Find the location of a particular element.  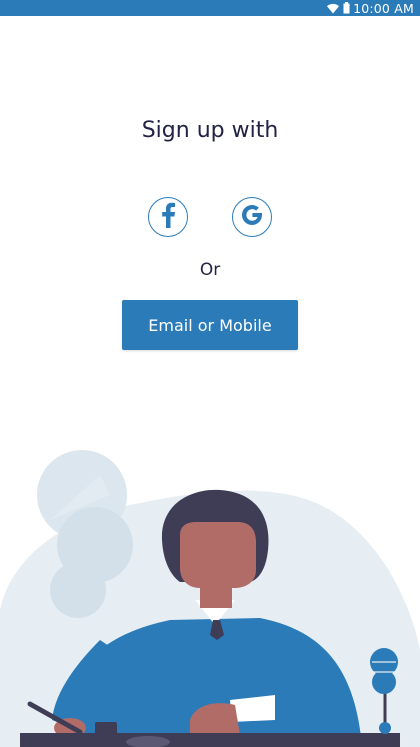

or-divider-text: Or is located at coordinates (210, 270).